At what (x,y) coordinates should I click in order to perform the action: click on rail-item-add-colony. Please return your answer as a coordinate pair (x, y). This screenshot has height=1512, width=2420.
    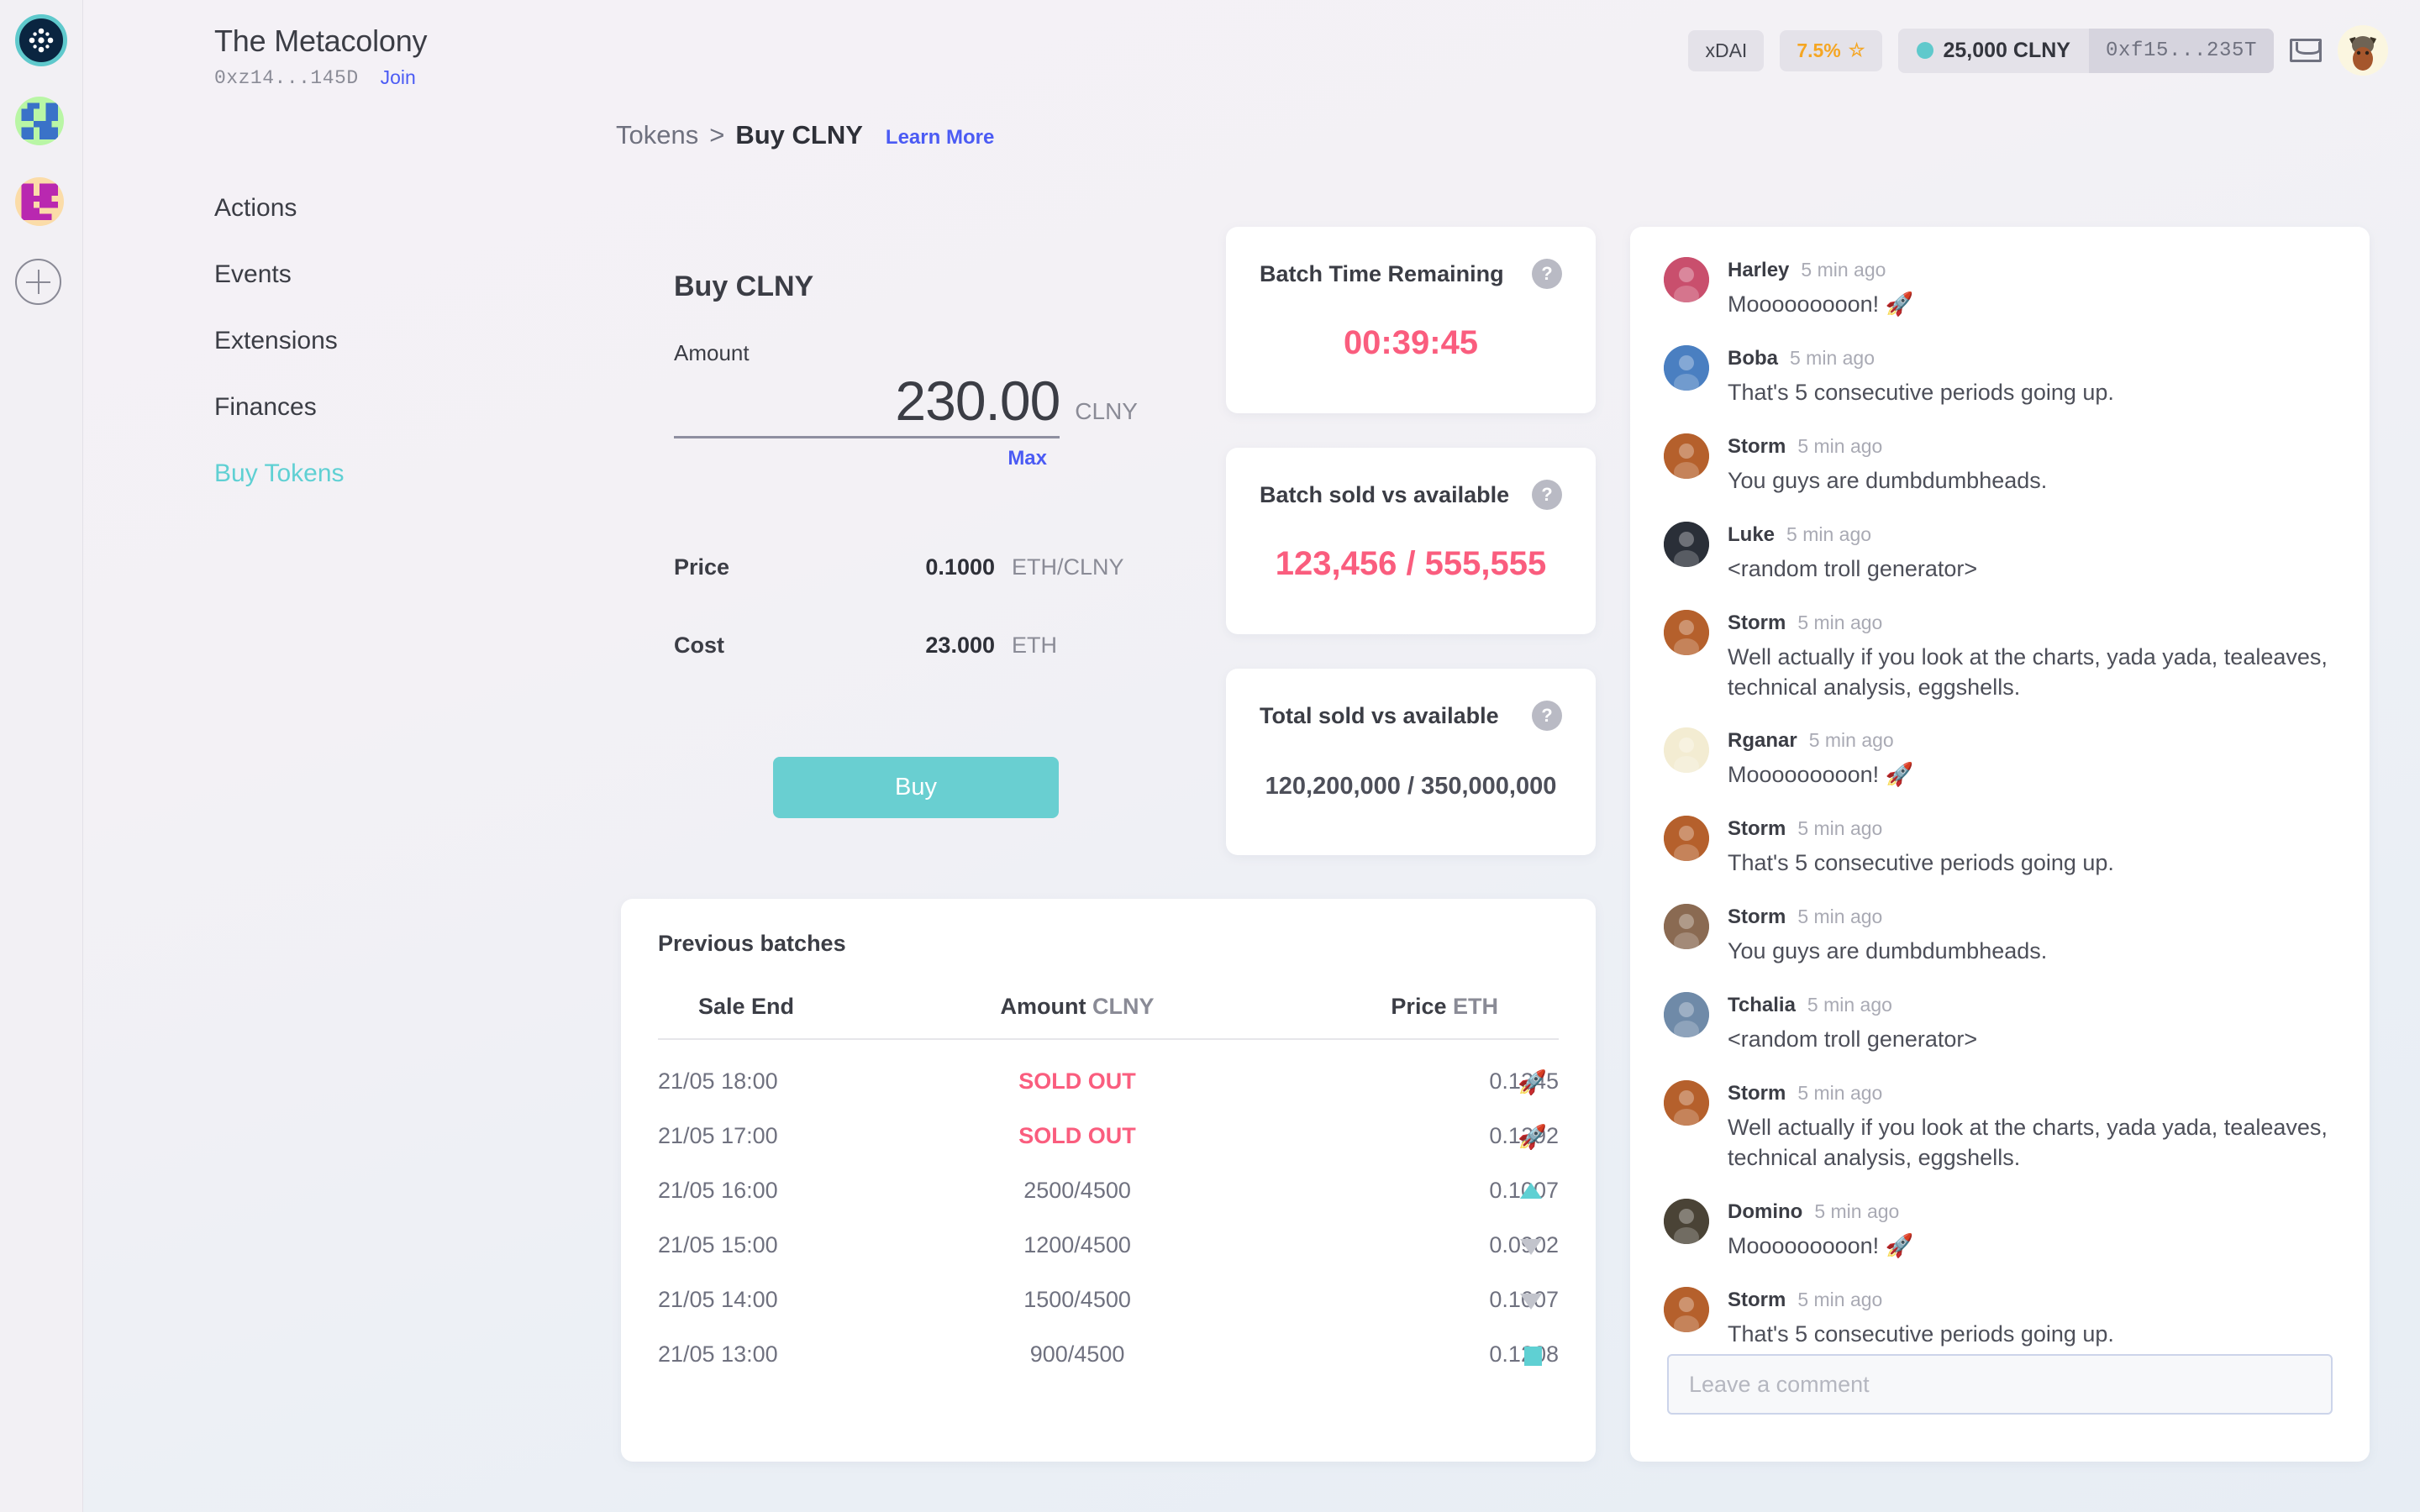
    Looking at the image, I should click on (41, 282).